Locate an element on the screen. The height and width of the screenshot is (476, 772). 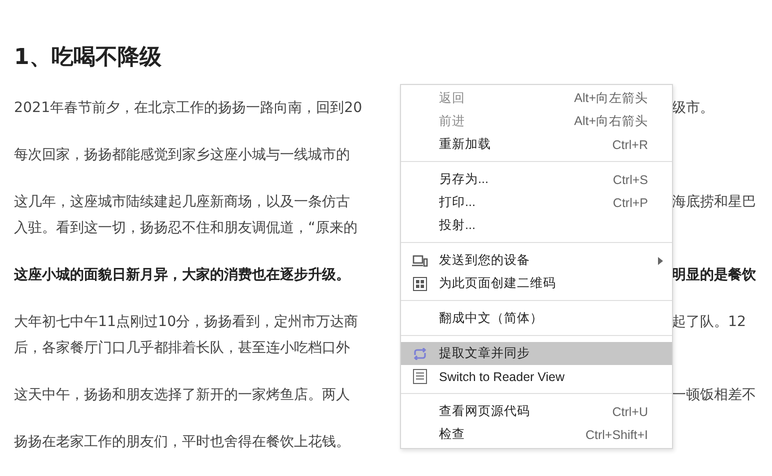
paragraph-text: 每次回家，扬扬都能感觉到家乡这座小城与一线城市的 is located at coordinates (182, 155).